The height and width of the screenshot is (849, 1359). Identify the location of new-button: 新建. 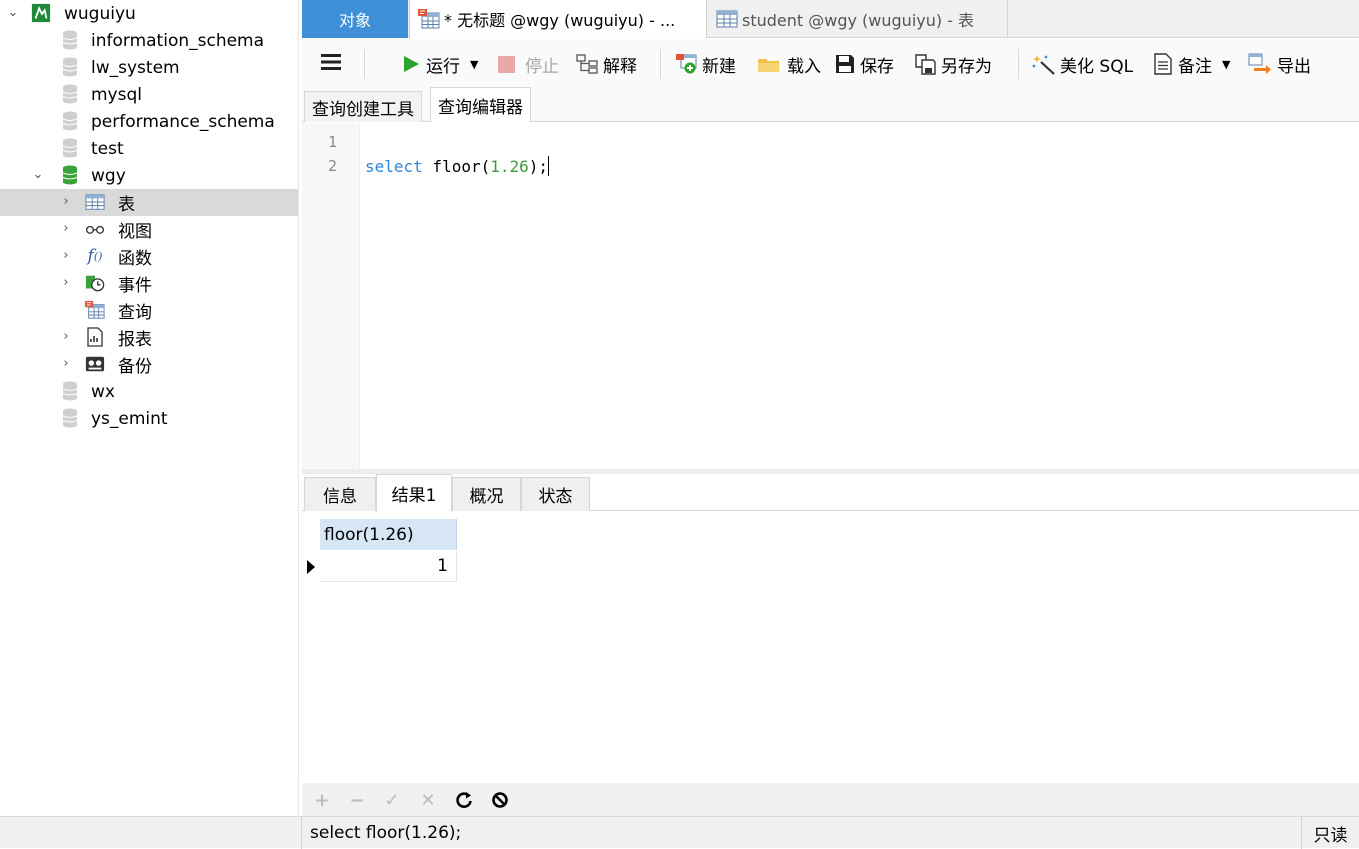
(706, 64).